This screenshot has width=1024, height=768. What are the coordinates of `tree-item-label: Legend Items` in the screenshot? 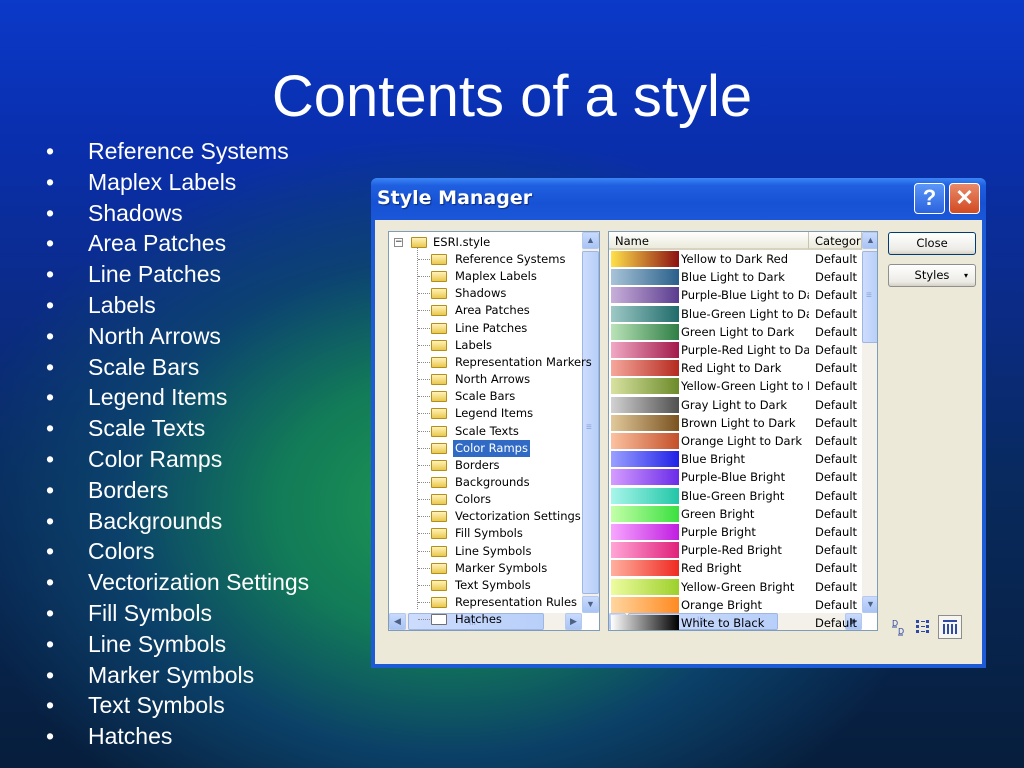 It's located at (494, 413).